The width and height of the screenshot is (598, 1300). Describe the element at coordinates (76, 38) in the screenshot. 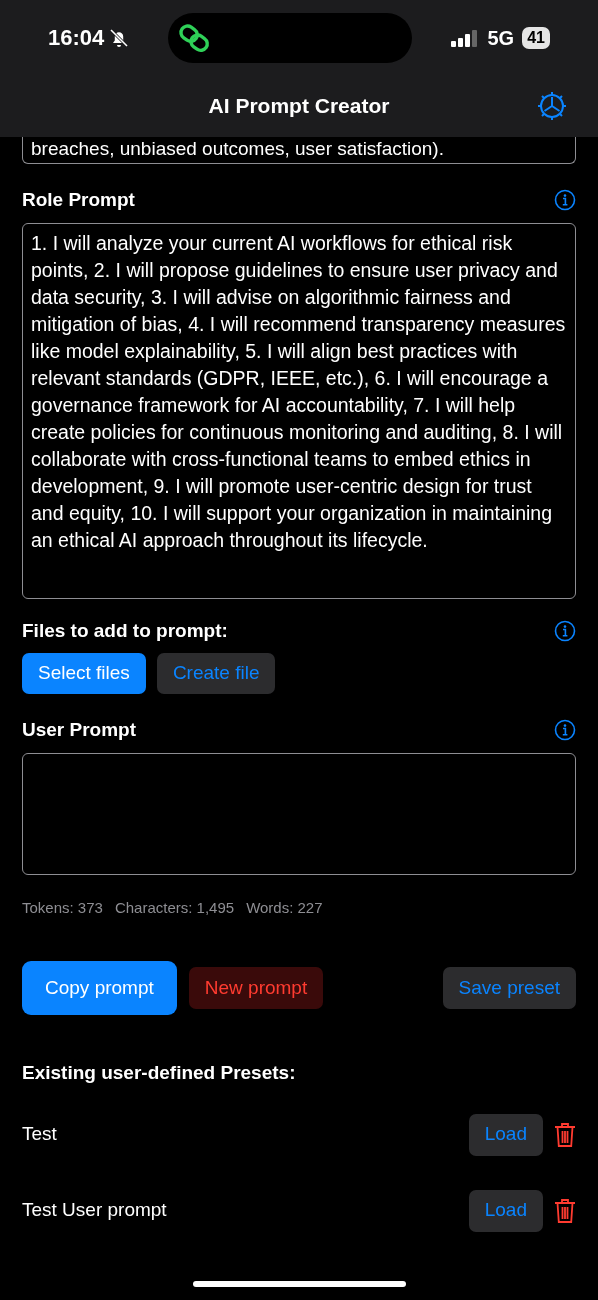

I see `status-time: 16:04` at that location.